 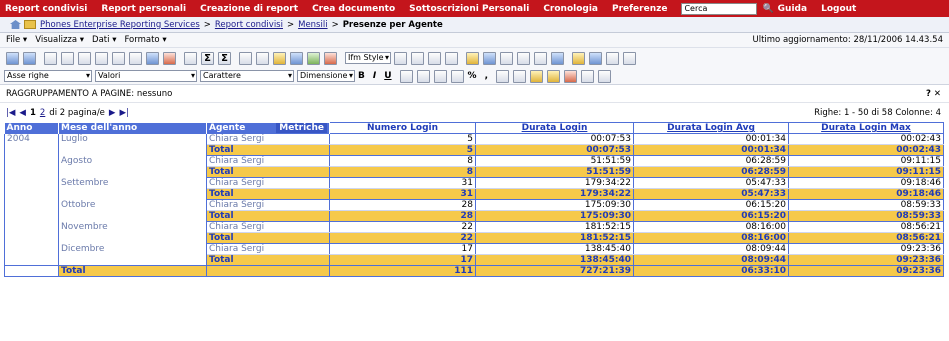 What do you see at coordinates (639, 9) in the screenshot?
I see `nav-preferenze: Preferenze` at bounding box center [639, 9].